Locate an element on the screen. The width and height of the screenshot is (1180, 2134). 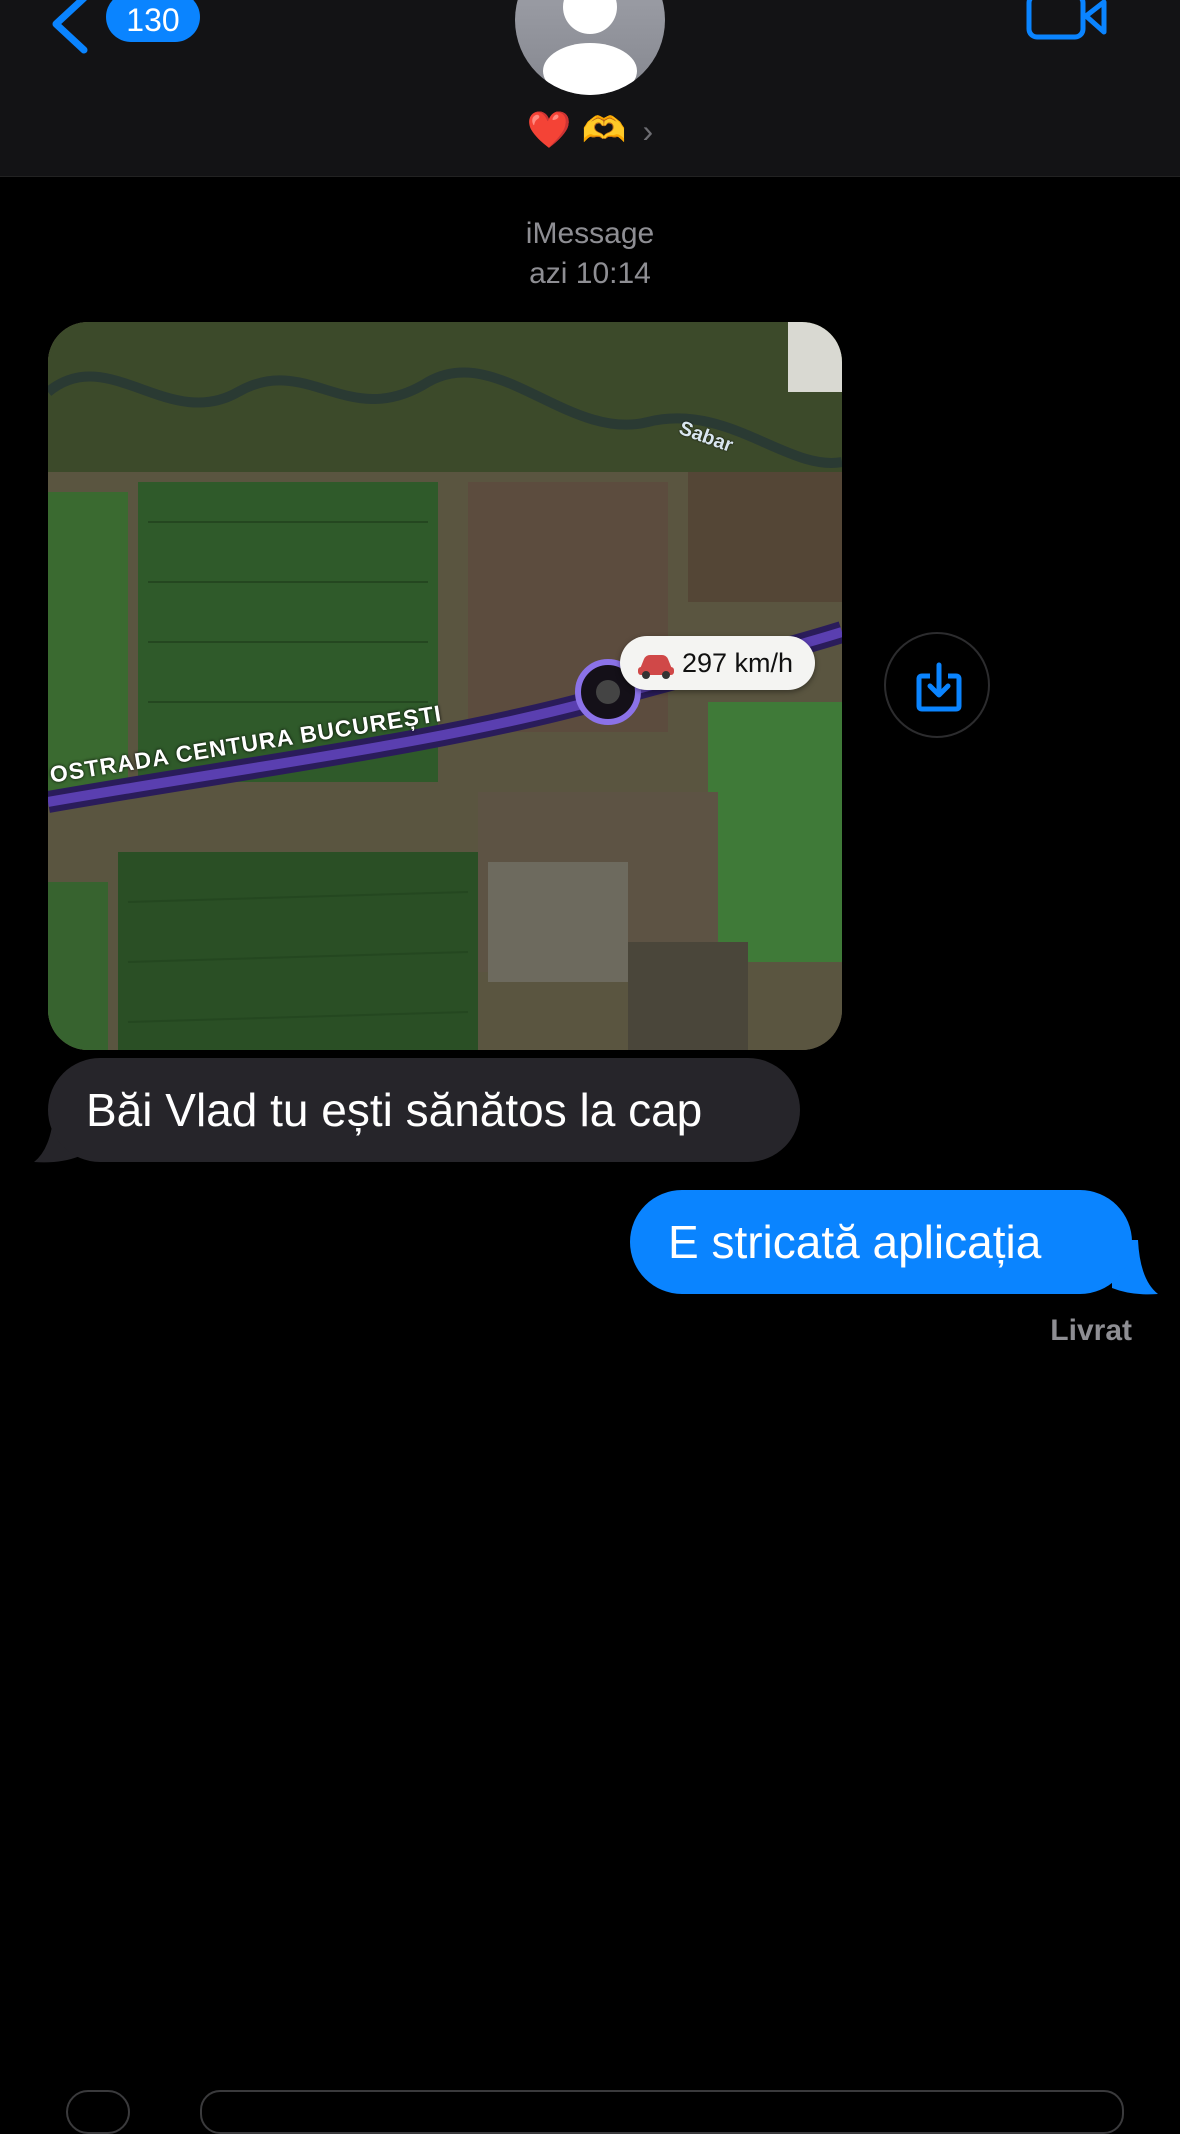
conversation-header: 130 ❤️ 🫶 › is located at coordinates (590, 88).